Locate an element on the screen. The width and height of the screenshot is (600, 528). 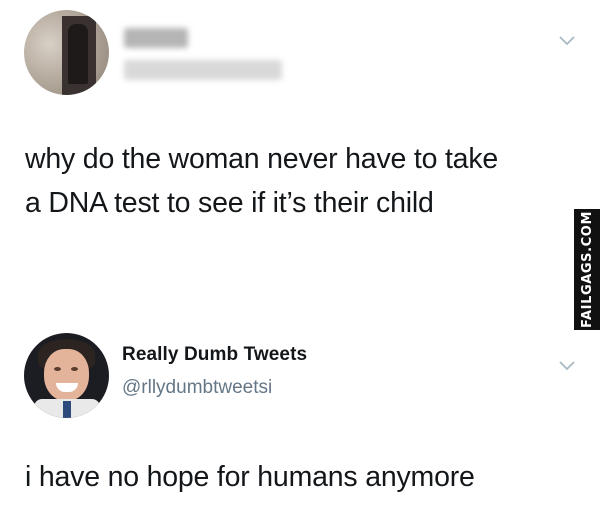
blurred-handle is located at coordinates (203, 70).